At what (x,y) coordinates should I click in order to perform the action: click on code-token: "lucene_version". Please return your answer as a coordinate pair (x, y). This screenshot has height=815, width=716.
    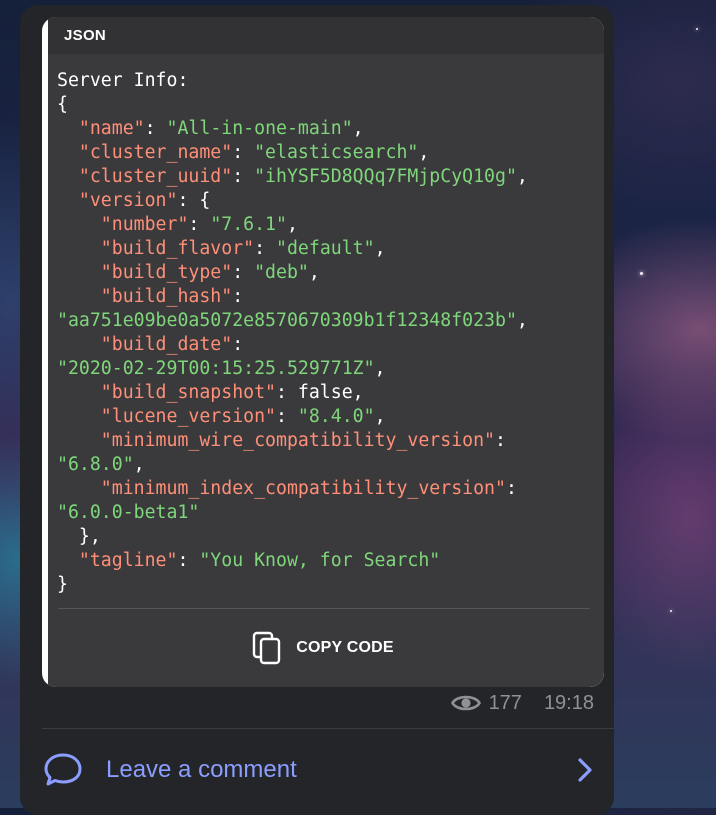
    Looking at the image, I should click on (166, 416).